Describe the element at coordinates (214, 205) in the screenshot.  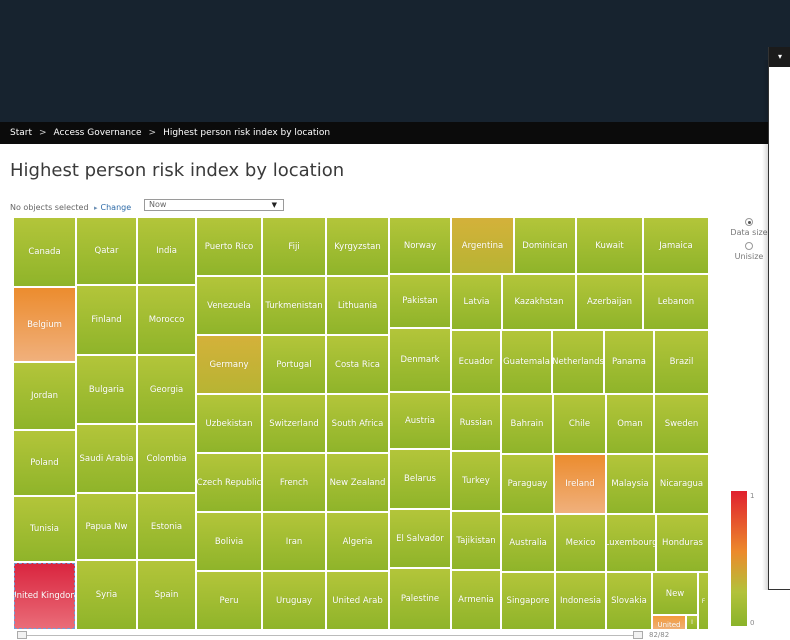
I see `time-select: Now ▼` at that location.